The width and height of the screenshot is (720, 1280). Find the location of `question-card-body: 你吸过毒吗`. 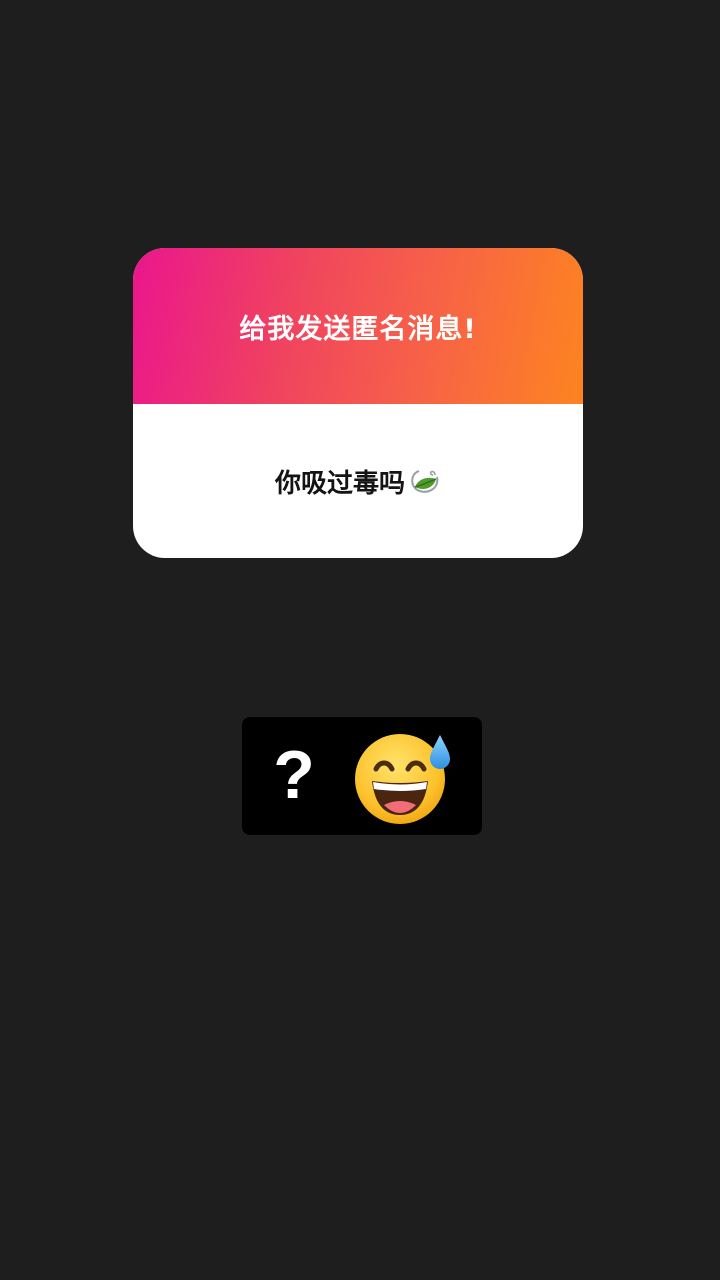

question-card-body: 你吸过毒吗 is located at coordinates (358, 481).